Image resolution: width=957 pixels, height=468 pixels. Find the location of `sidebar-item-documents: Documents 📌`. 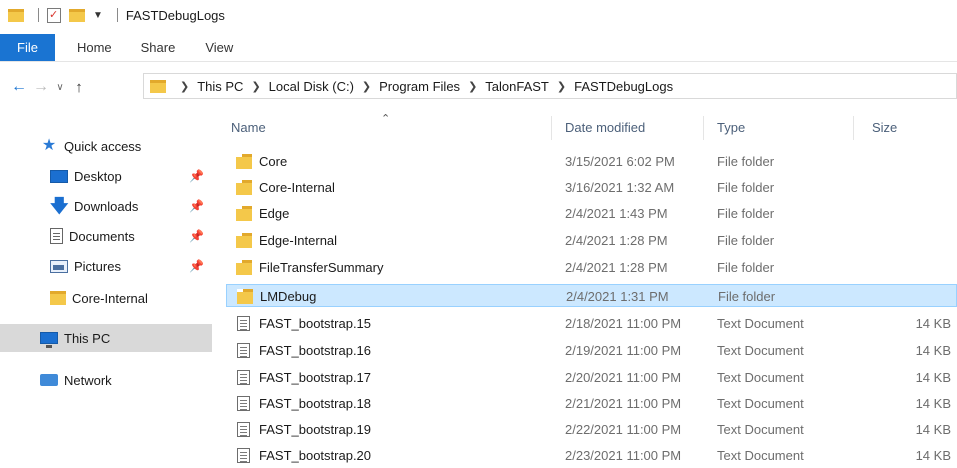

sidebar-item-documents: Documents 📌 is located at coordinates (106, 236).